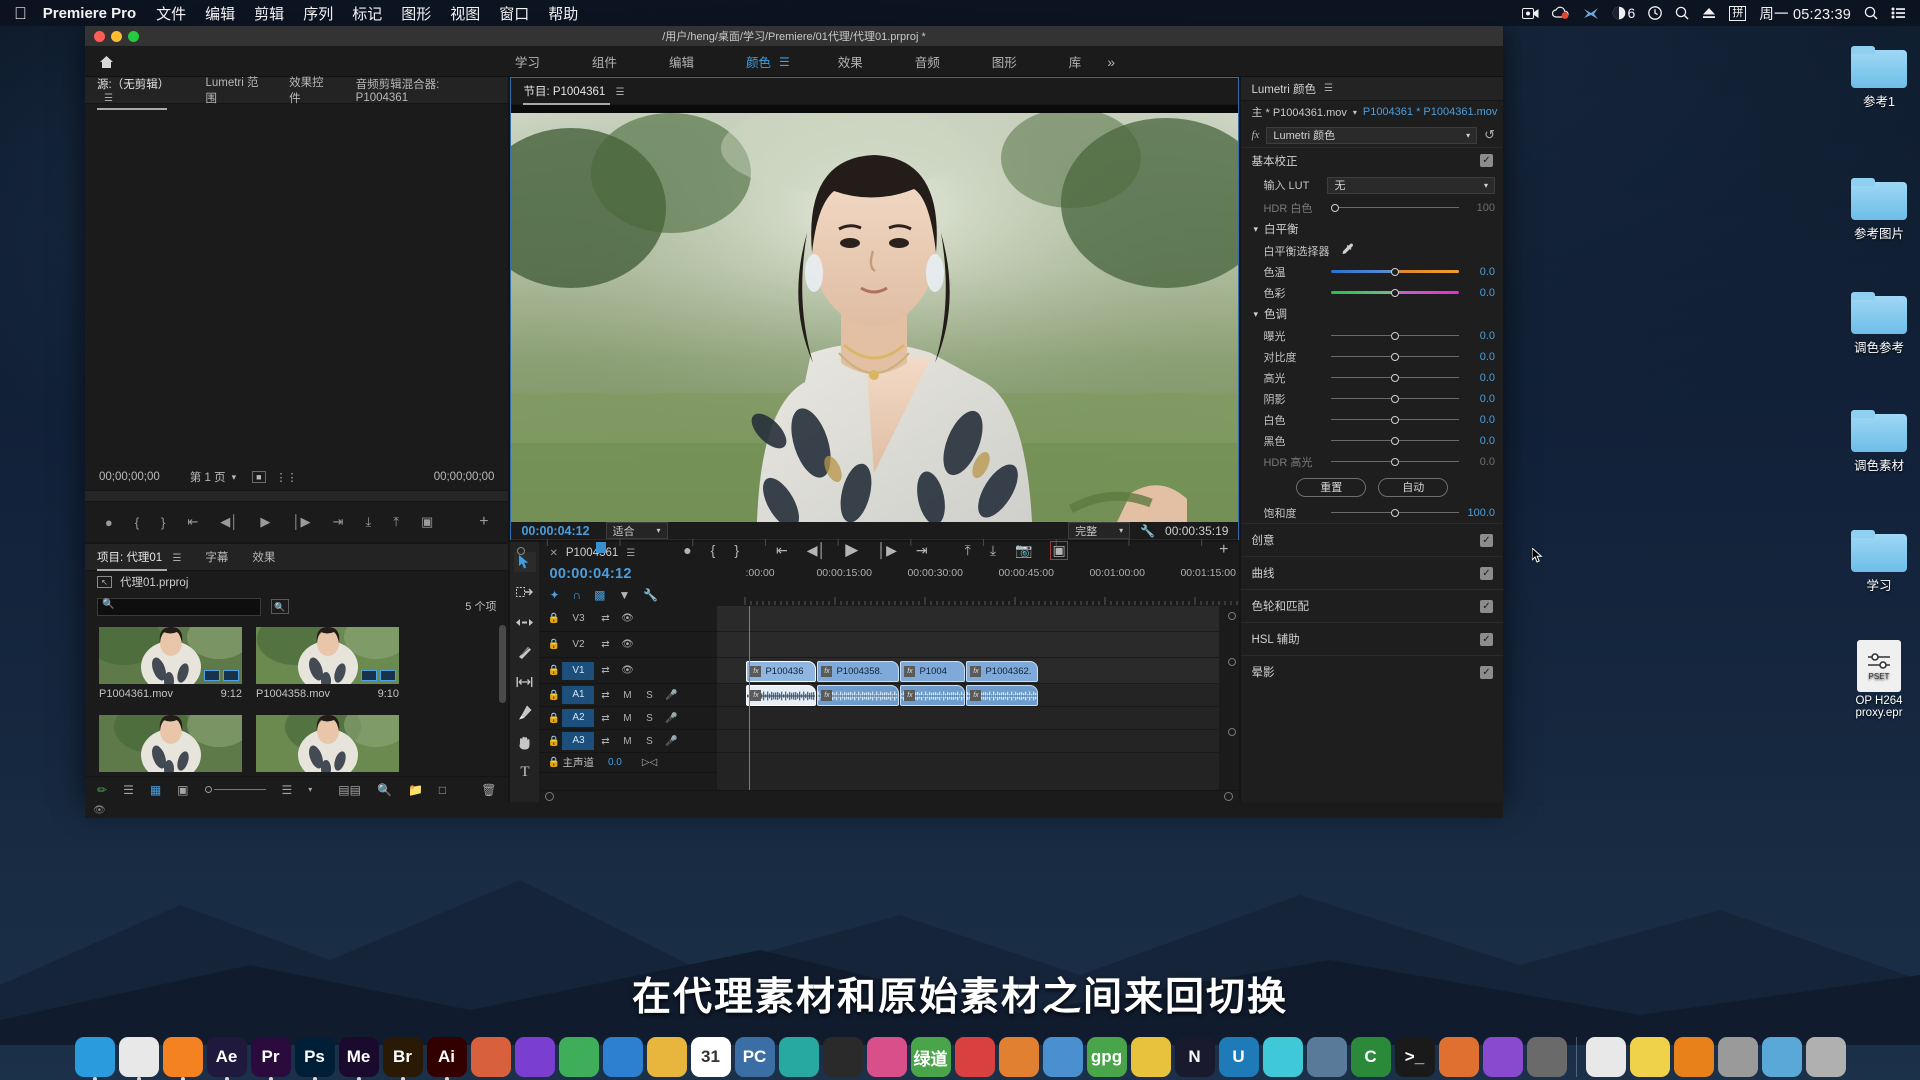 The width and height of the screenshot is (1920, 1080). I want to click on program-monitor-canvas, so click(875, 313).